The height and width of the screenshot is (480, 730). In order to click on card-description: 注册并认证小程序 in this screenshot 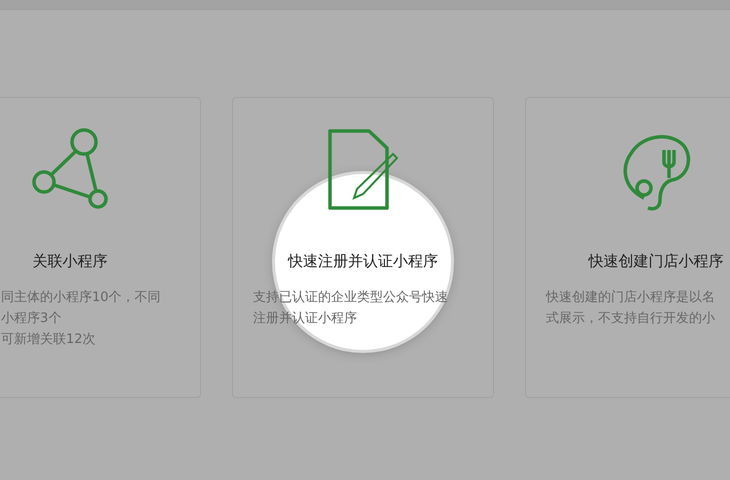, I will do `click(305, 319)`.